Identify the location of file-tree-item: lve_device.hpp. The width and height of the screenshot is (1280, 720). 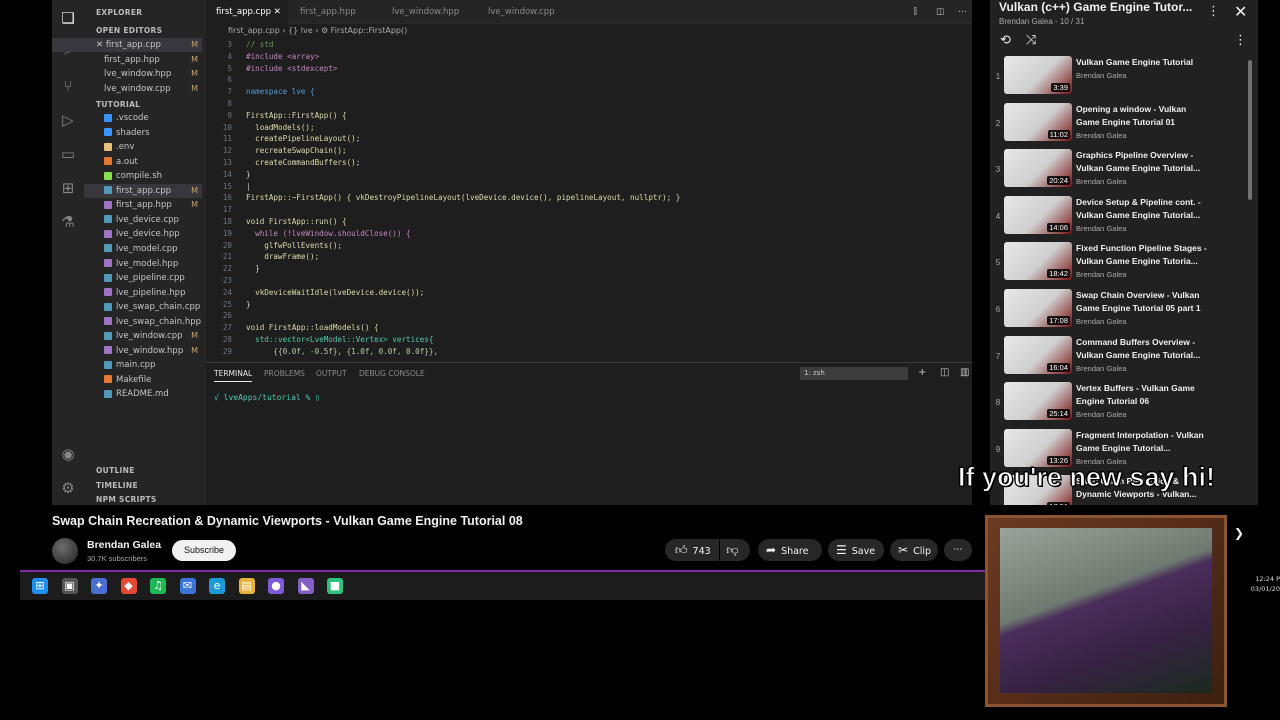
(143, 234).